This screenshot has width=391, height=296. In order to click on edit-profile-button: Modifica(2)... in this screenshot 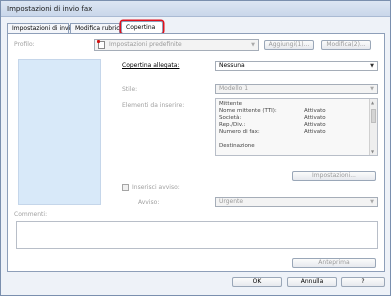, I will do `click(346, 45)`.